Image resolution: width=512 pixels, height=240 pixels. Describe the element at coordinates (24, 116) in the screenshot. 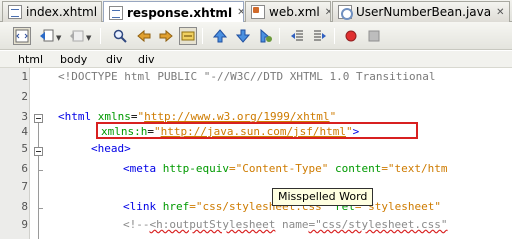

I see `line-number: 3` at that location.